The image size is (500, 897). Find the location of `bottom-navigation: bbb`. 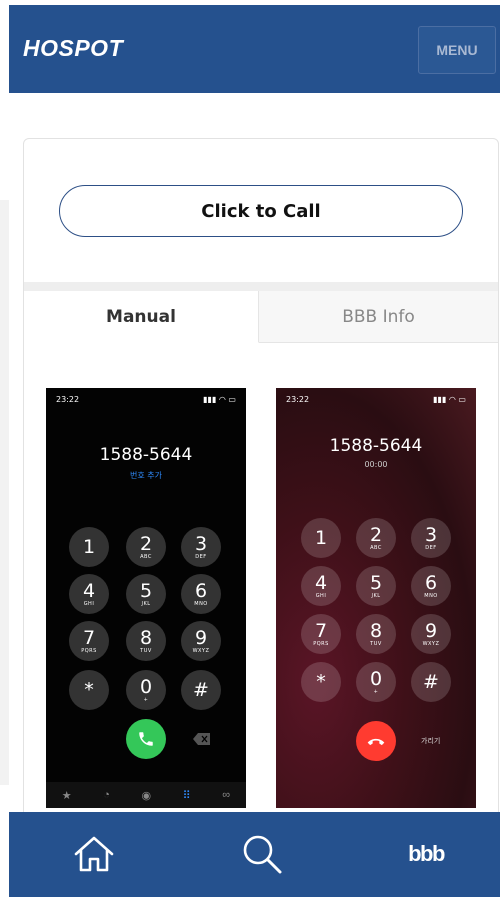

bottom-navigation: bbb is located at coordinates (254, 854).